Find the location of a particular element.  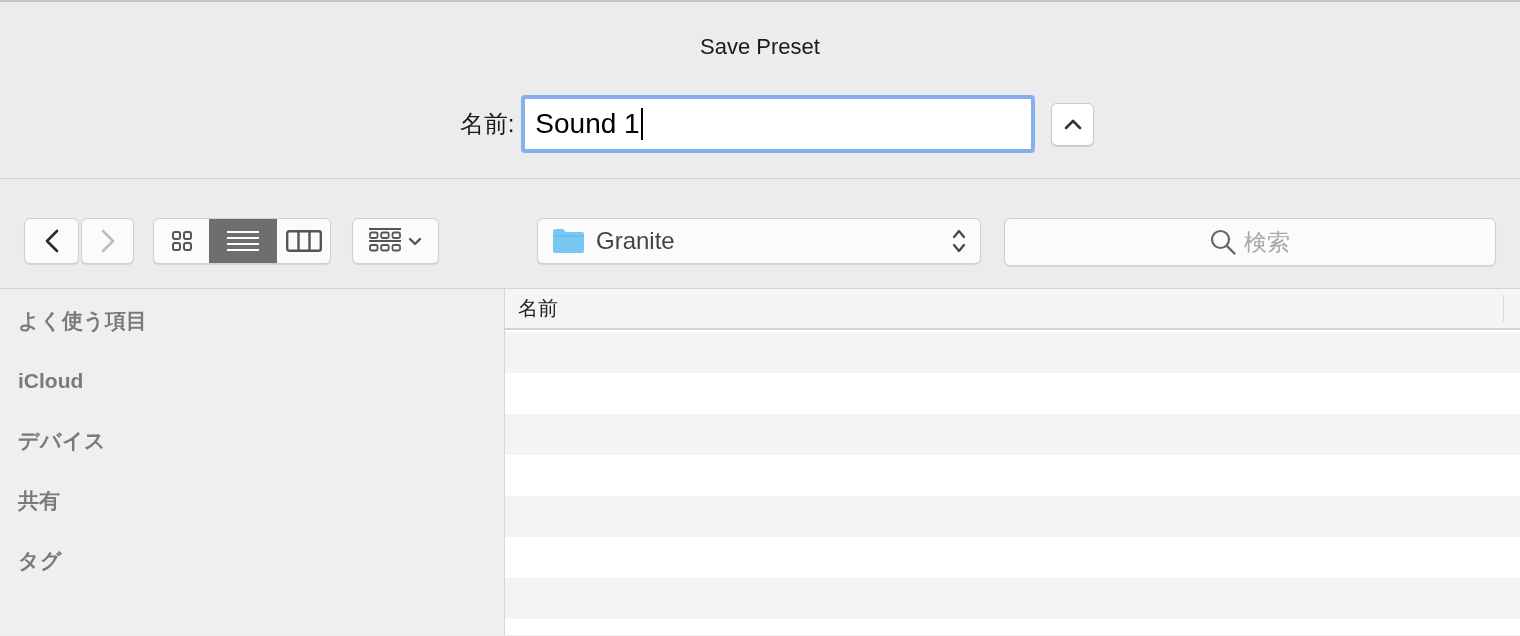

search-field: 検索 is located at coordinates (1250, 242).